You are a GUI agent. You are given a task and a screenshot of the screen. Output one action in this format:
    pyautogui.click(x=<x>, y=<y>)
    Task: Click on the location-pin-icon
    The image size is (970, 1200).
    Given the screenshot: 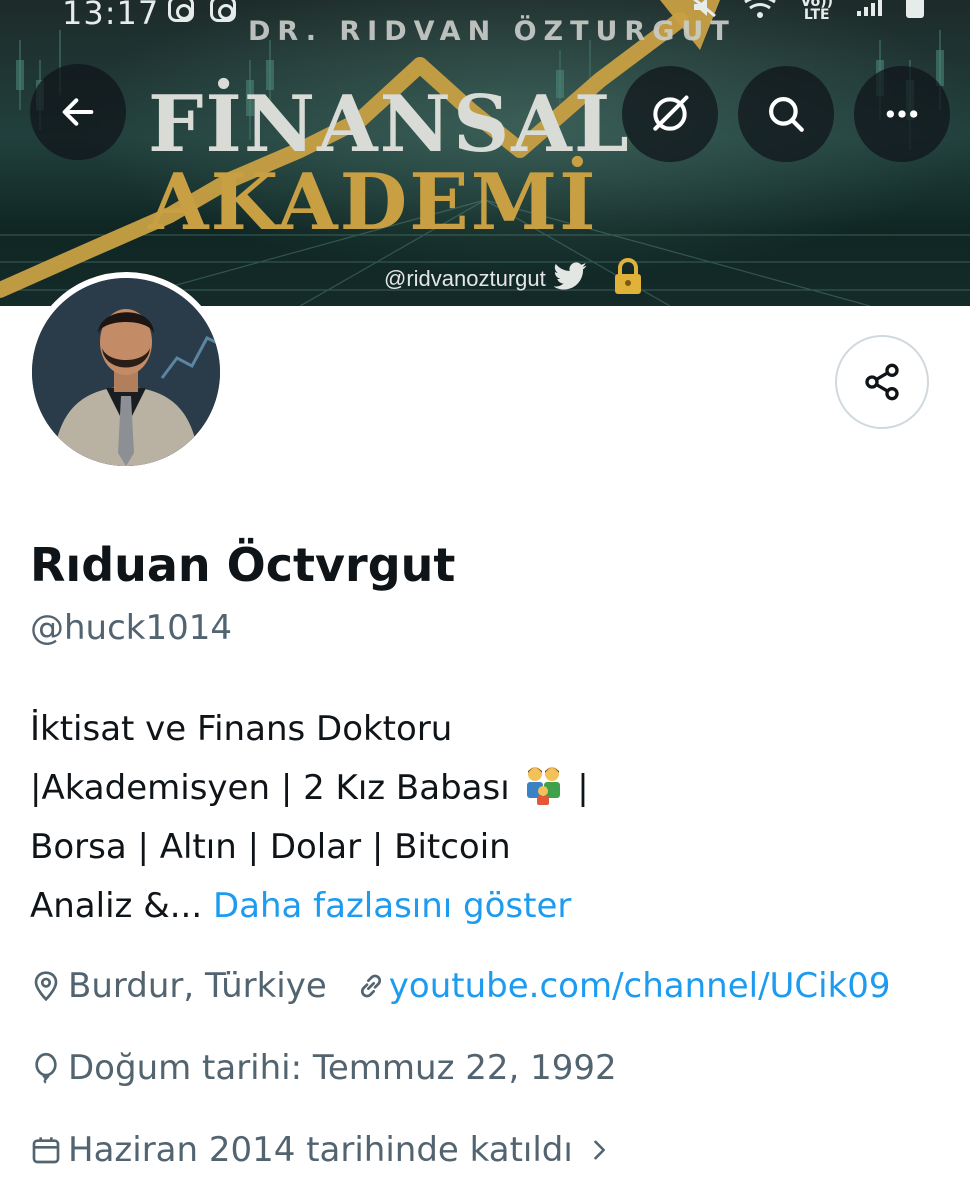 What is the action you would take?
    pyautogui.click(x=46, y=986)
    